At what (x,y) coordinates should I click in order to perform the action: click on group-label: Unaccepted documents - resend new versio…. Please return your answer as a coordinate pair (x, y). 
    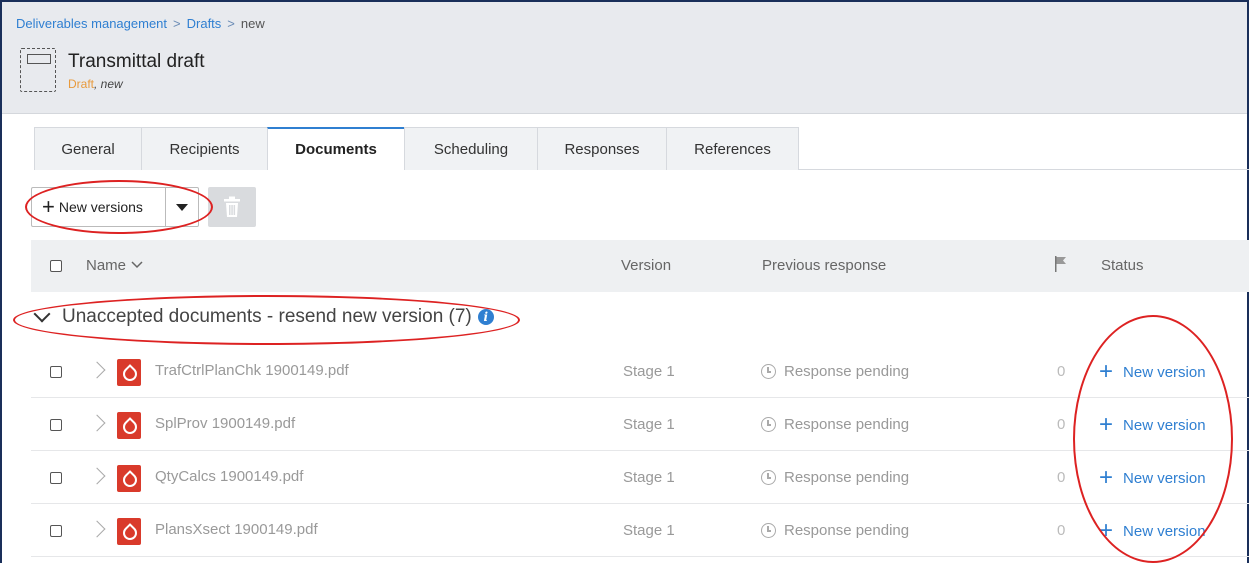
    Looking at the image, I should click on (267, 316).